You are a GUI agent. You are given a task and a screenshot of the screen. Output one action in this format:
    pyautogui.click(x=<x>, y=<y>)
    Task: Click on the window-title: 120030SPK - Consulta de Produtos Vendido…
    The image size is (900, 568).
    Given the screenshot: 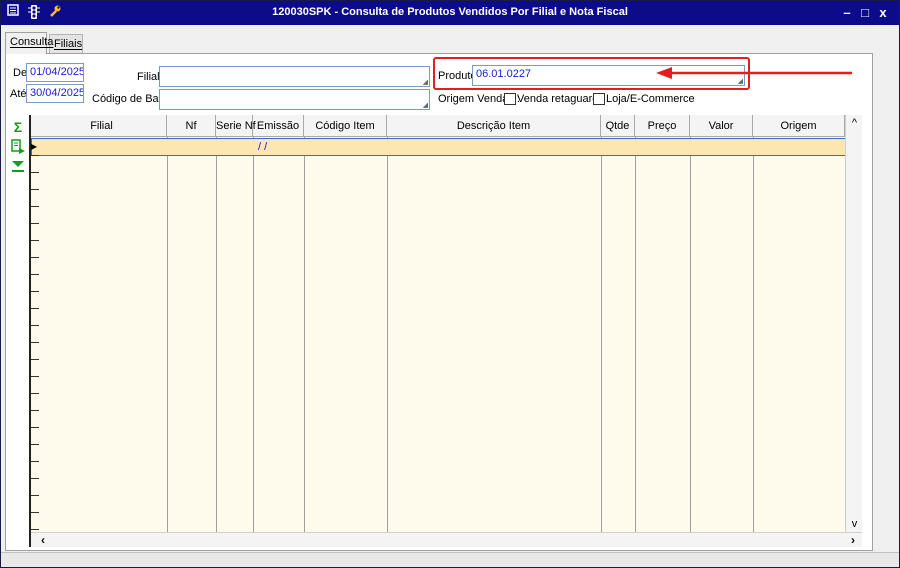 What is the action you would take?
    pyautogui.click(x=450, y=12)
    